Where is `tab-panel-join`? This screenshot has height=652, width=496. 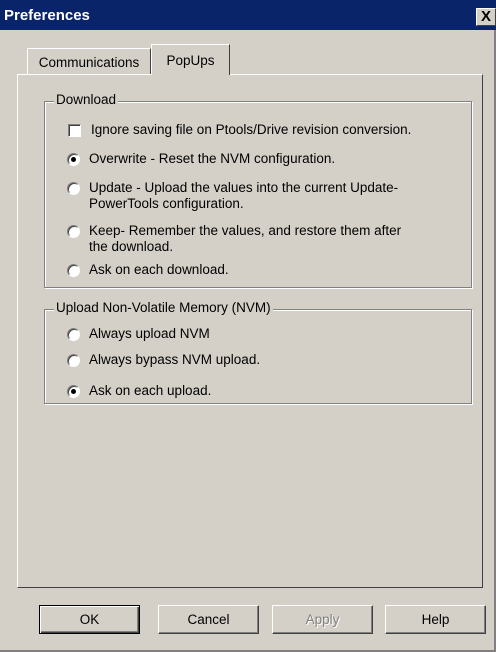
tab-panel-join is located at coordinates (190, 74).